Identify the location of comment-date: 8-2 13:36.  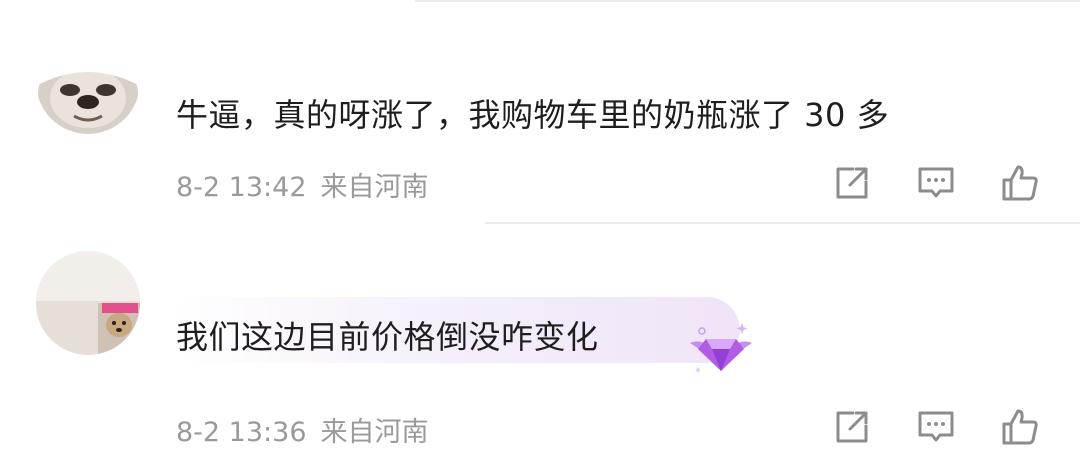
(241, 432).